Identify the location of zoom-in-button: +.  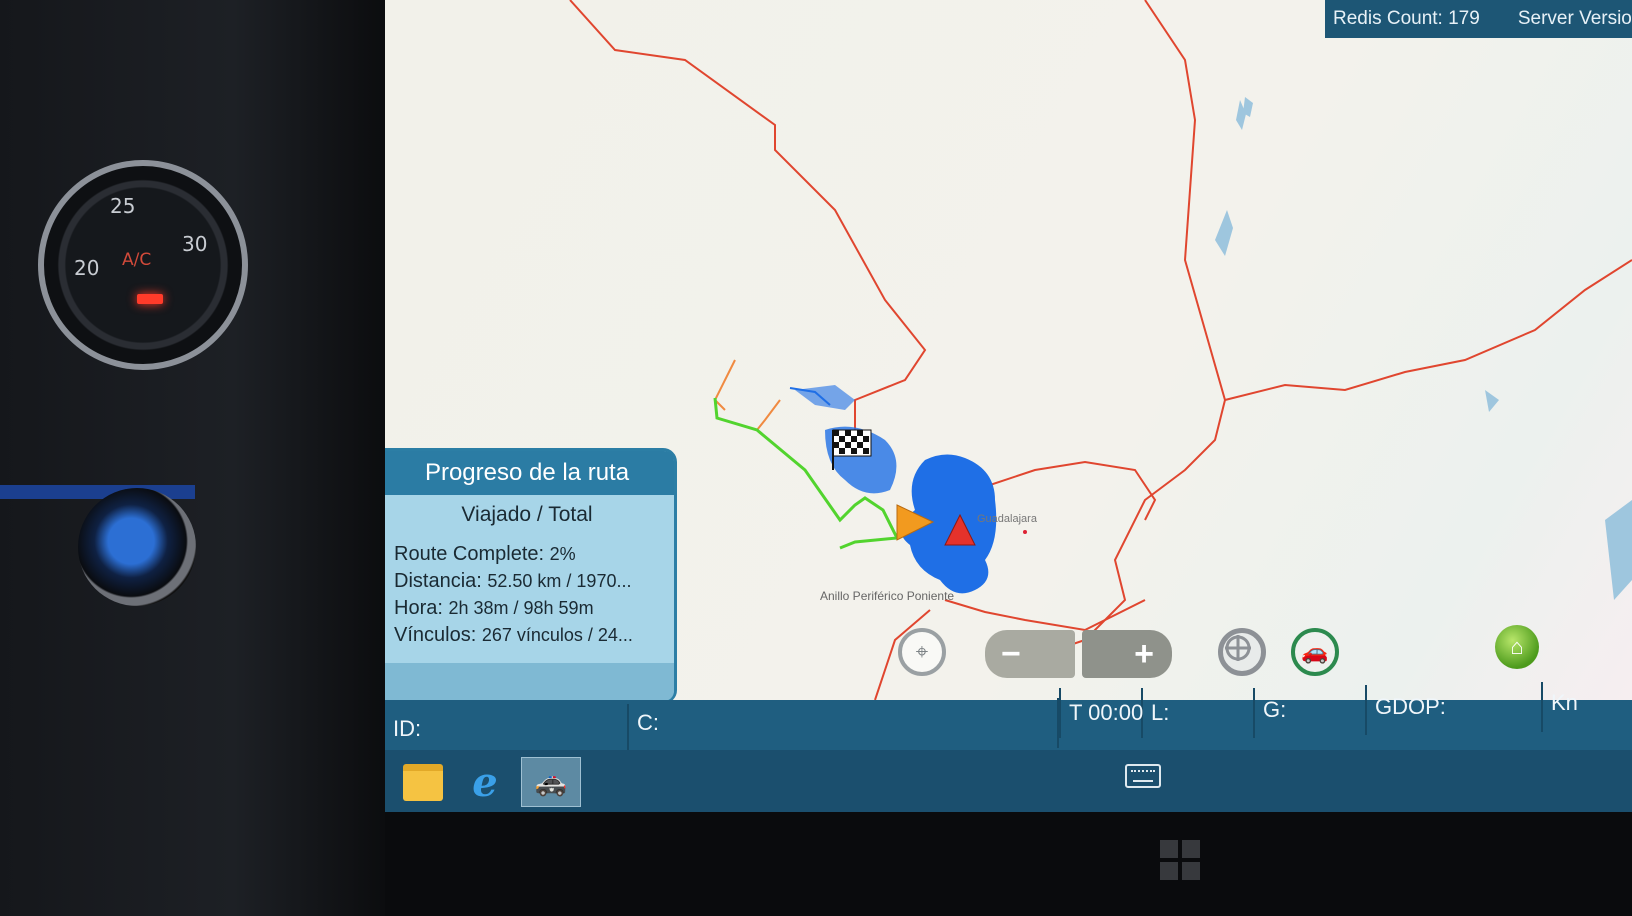
(1127, 654).